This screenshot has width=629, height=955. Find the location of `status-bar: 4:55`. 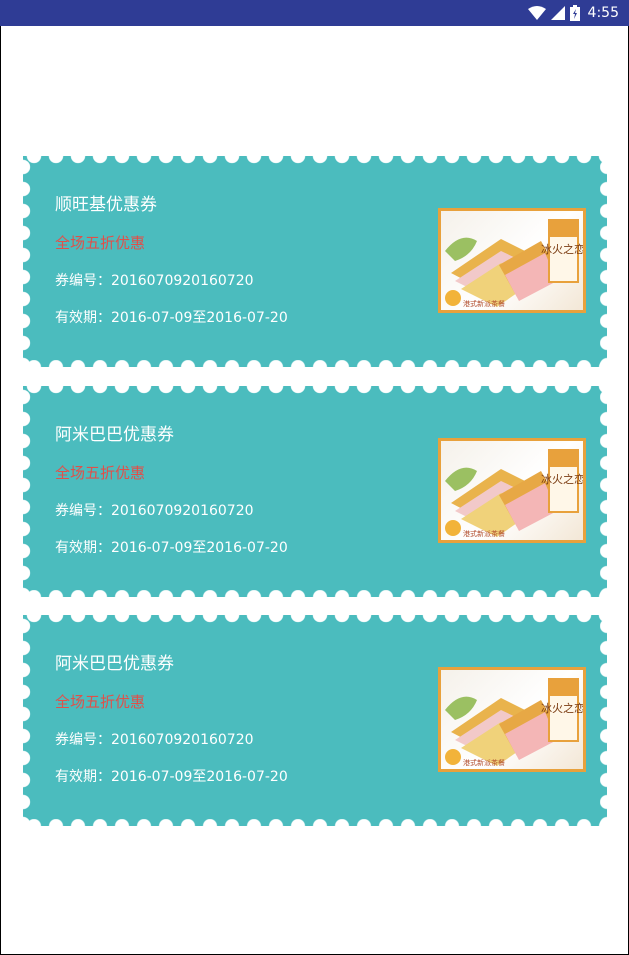

status-bar: 4:55 is located at coordinates (314, 13).